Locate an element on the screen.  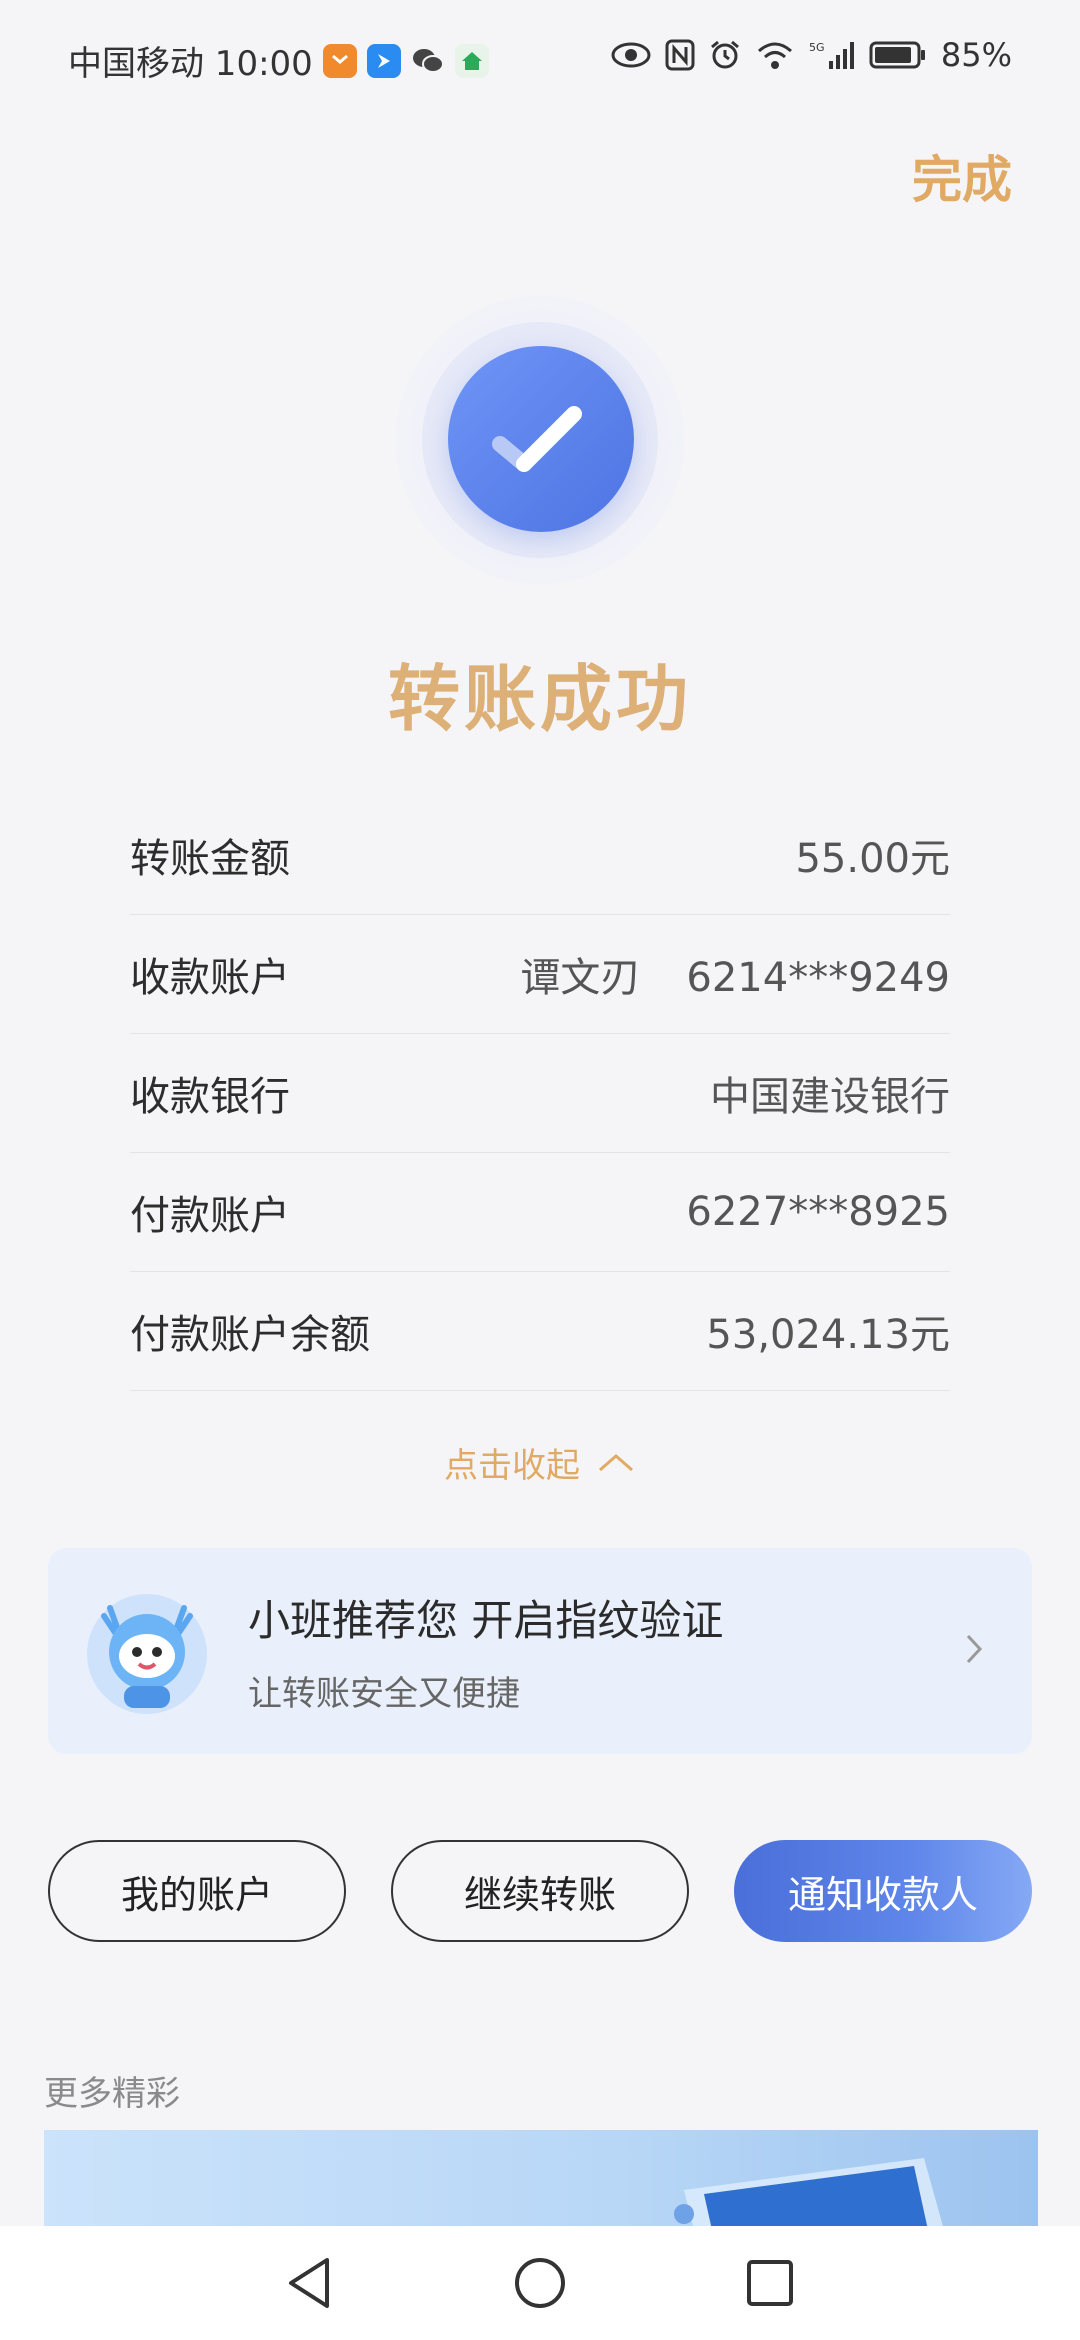
done-button: 完成 is located at coordinates (962, 176).